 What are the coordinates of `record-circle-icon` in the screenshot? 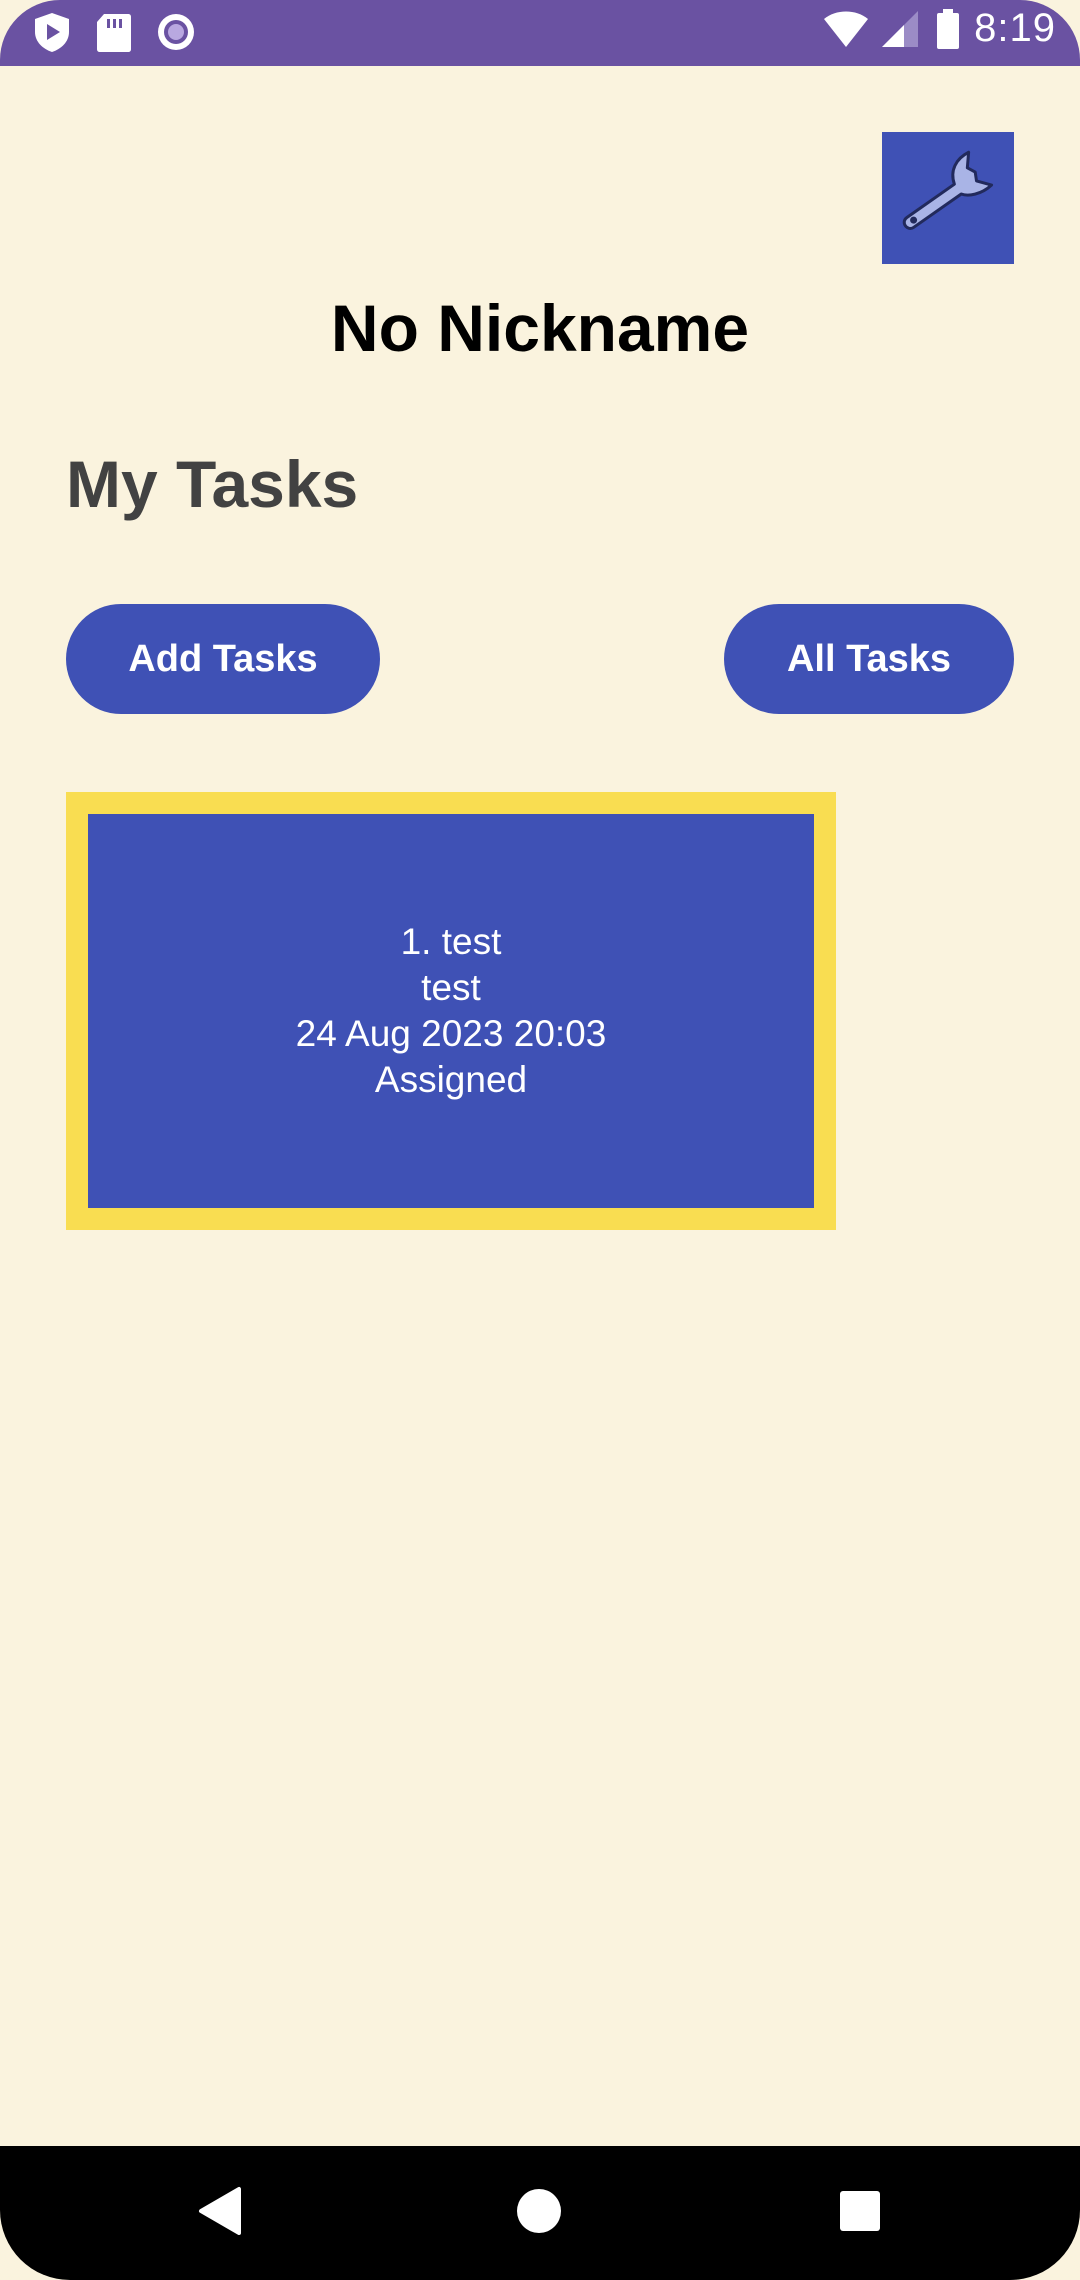 It's located at (176, 32).